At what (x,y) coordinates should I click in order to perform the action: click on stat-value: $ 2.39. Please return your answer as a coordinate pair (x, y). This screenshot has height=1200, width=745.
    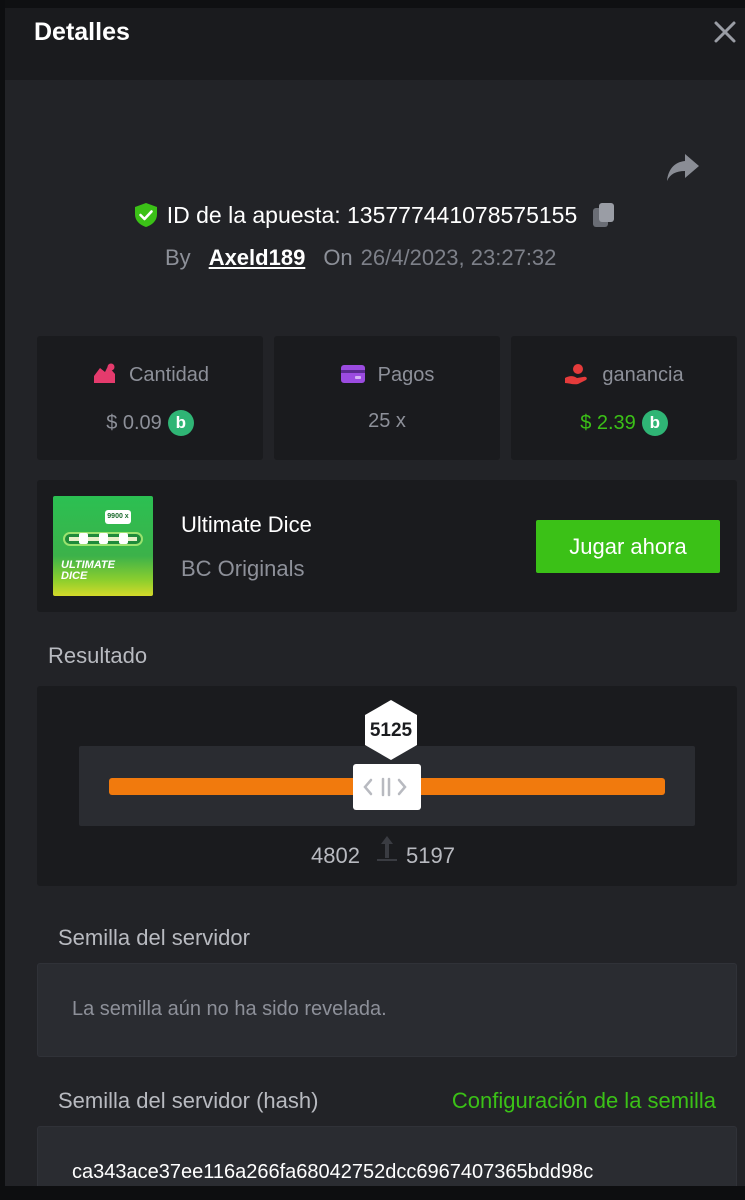
    Looking at the image, I should click on (608, 423).